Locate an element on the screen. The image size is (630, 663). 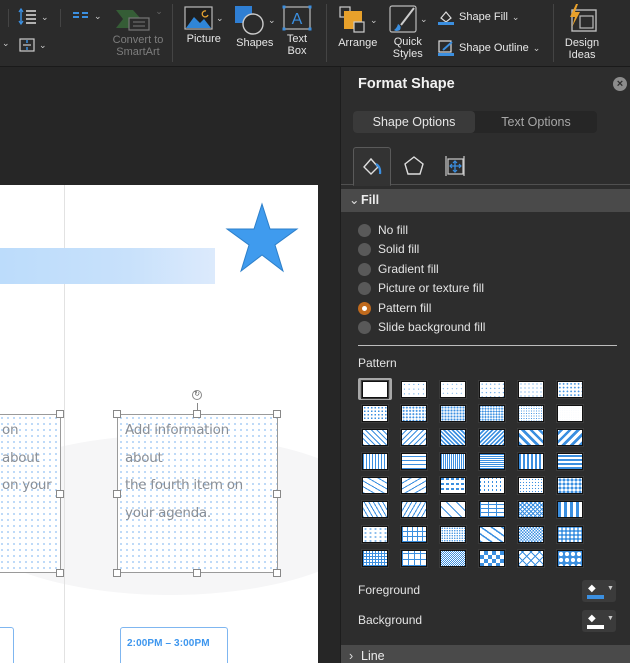
rotate-handle-icon: ↻ is located at coordinates (197, 395).